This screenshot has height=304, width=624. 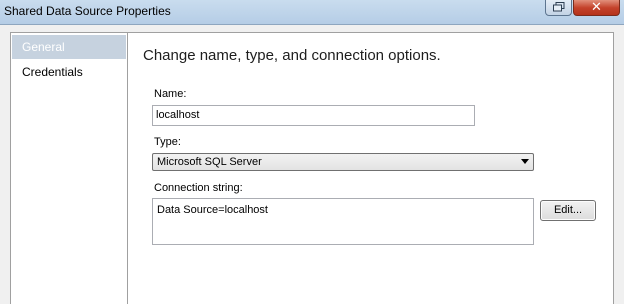 I want to click on title-bar: Shared Data Source Properties ✕, so click(x=312, y=12).